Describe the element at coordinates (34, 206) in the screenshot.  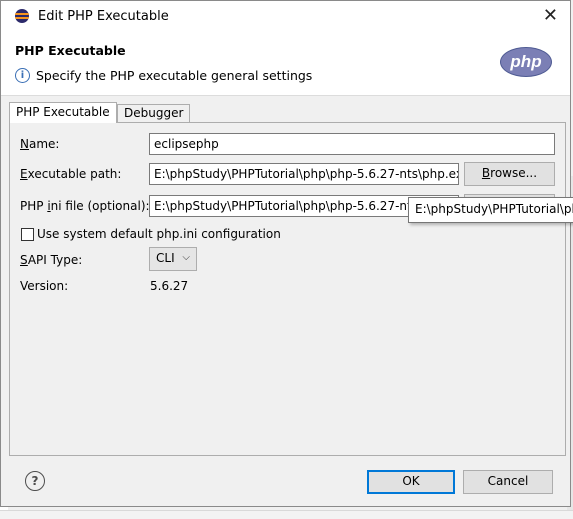
I see `ini-file-label-pre: PHP` at that location.